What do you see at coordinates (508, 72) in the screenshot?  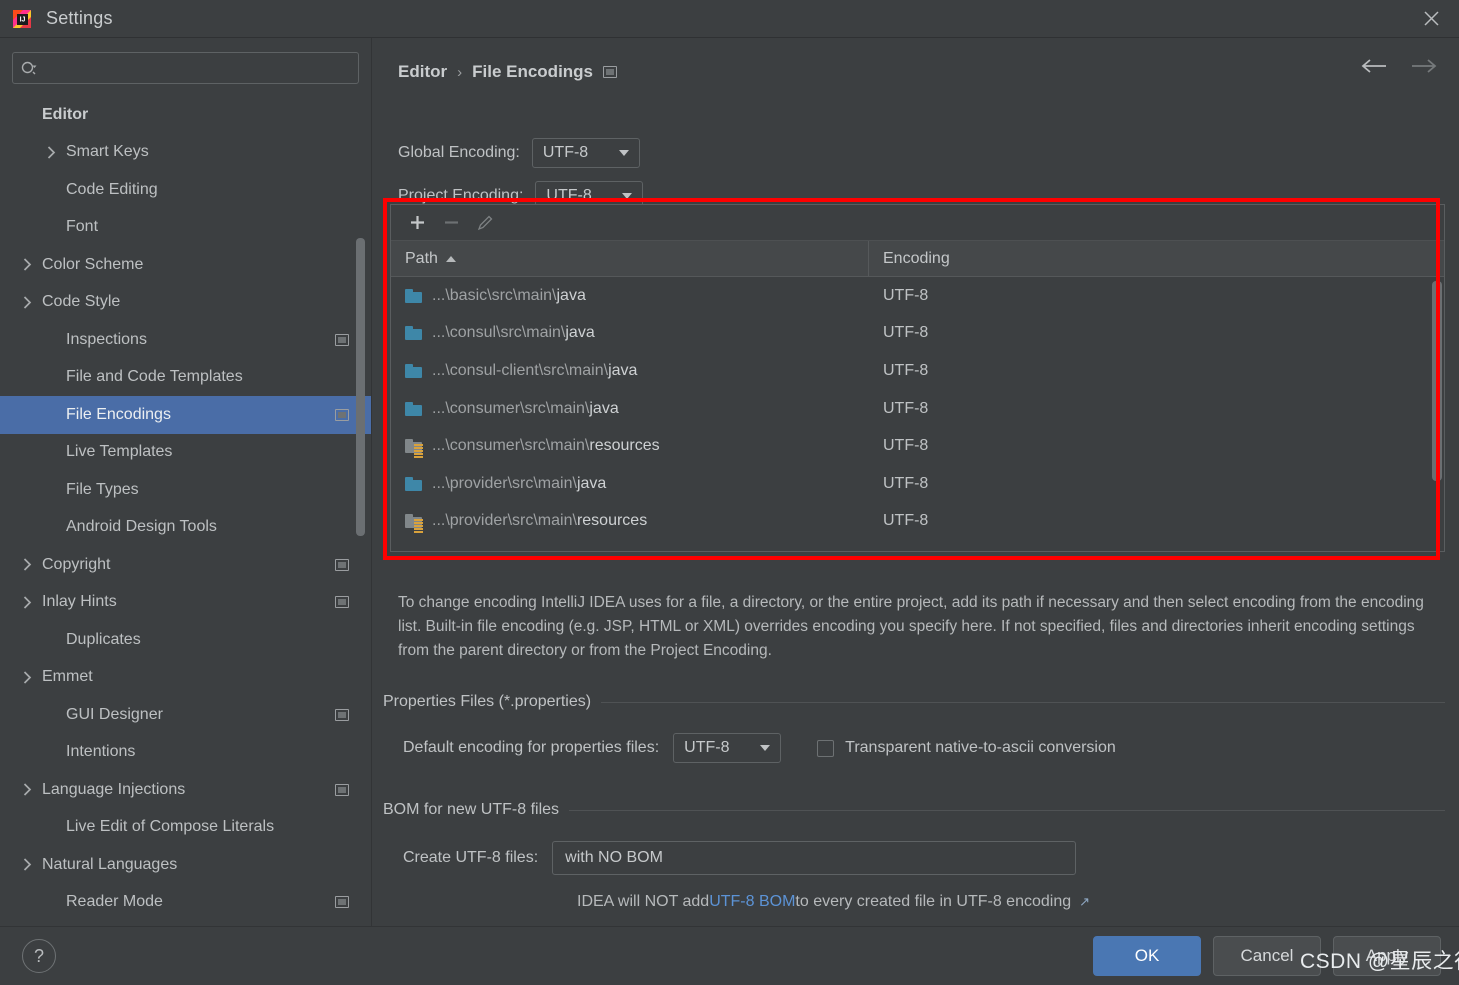 I see `breadcrumb: Editor › File Encodings` at bounding box center [508, 72].